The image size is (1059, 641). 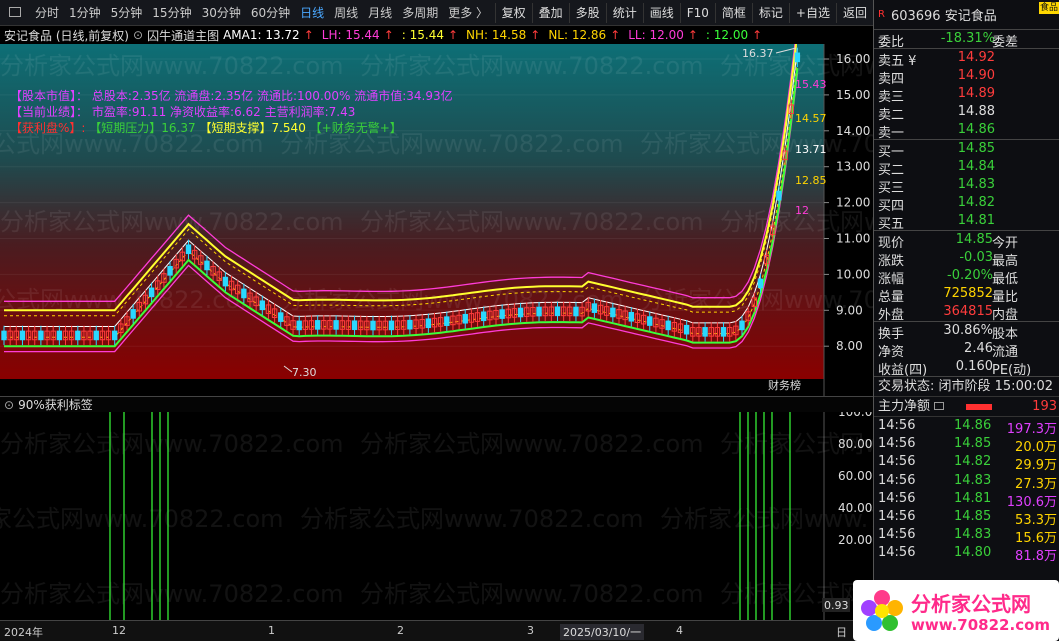 I want to click on period-tab-4: 30分钟, so click(x=221, y=13).